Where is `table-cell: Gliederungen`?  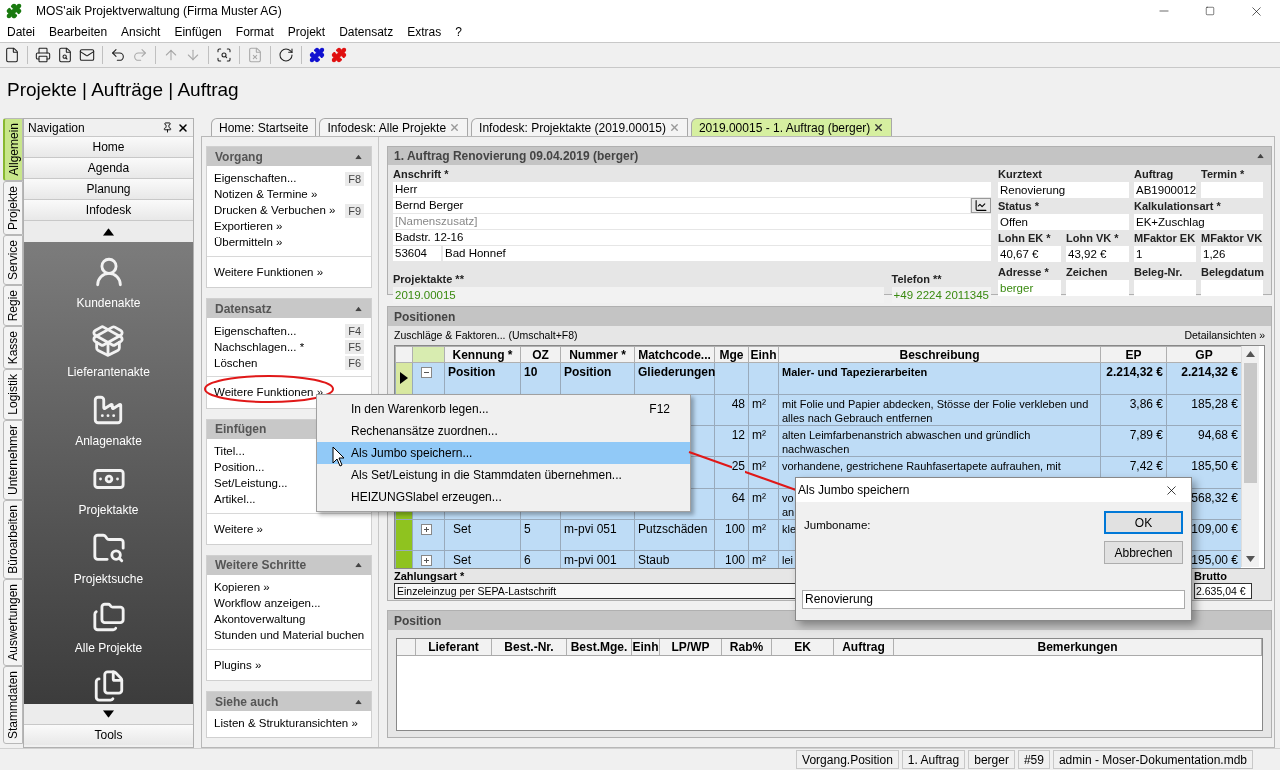
table-cell: Gliederungen is located at coordinates (677, 372).